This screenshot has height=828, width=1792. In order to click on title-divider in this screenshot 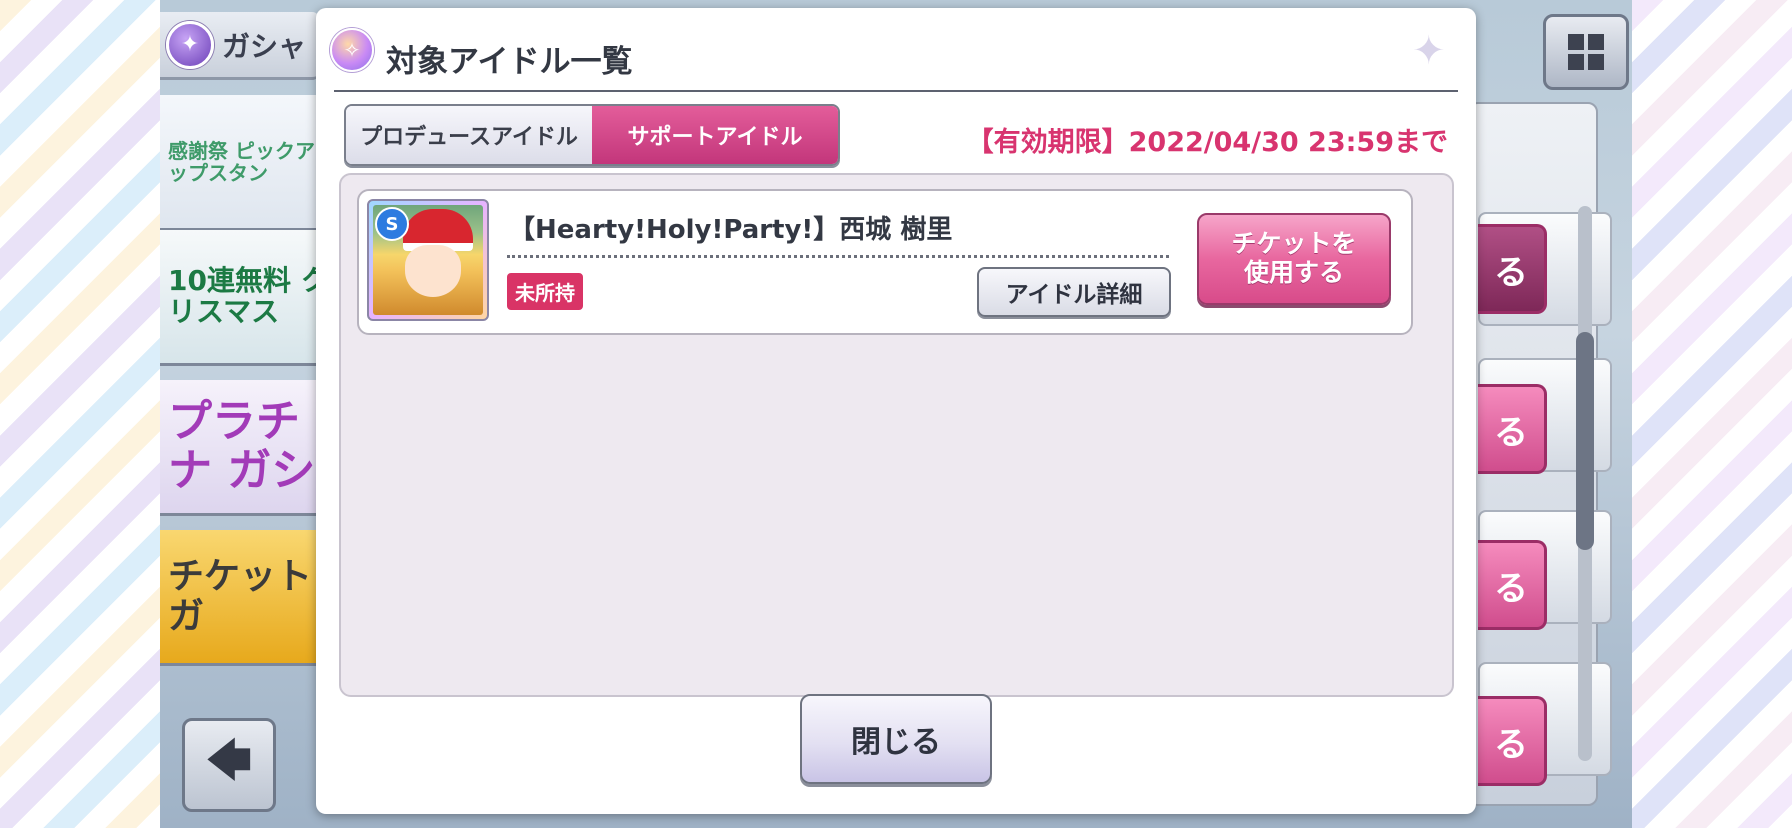, I will do `click(896, 91)`.